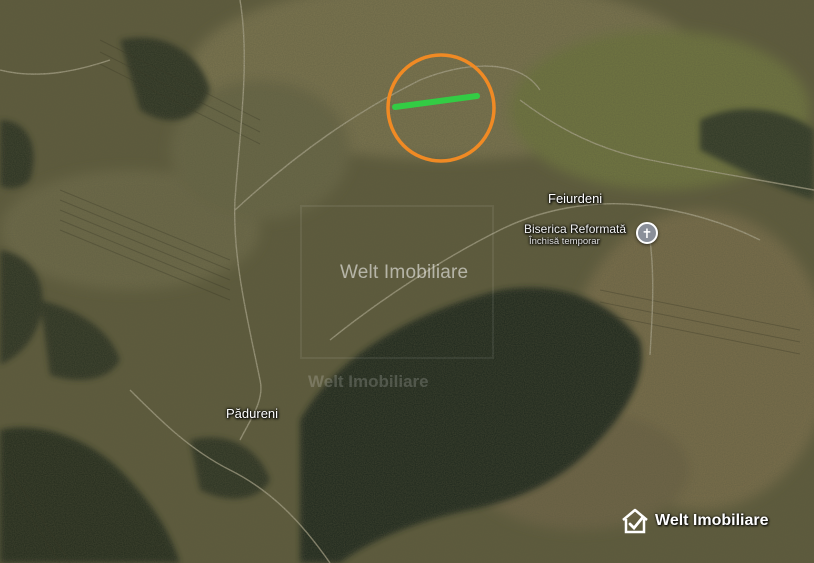  Describe the element at coordinates (575, 198) in the screenshot. I see `place-label-feiurdeni: Feiurdeni` at that location.